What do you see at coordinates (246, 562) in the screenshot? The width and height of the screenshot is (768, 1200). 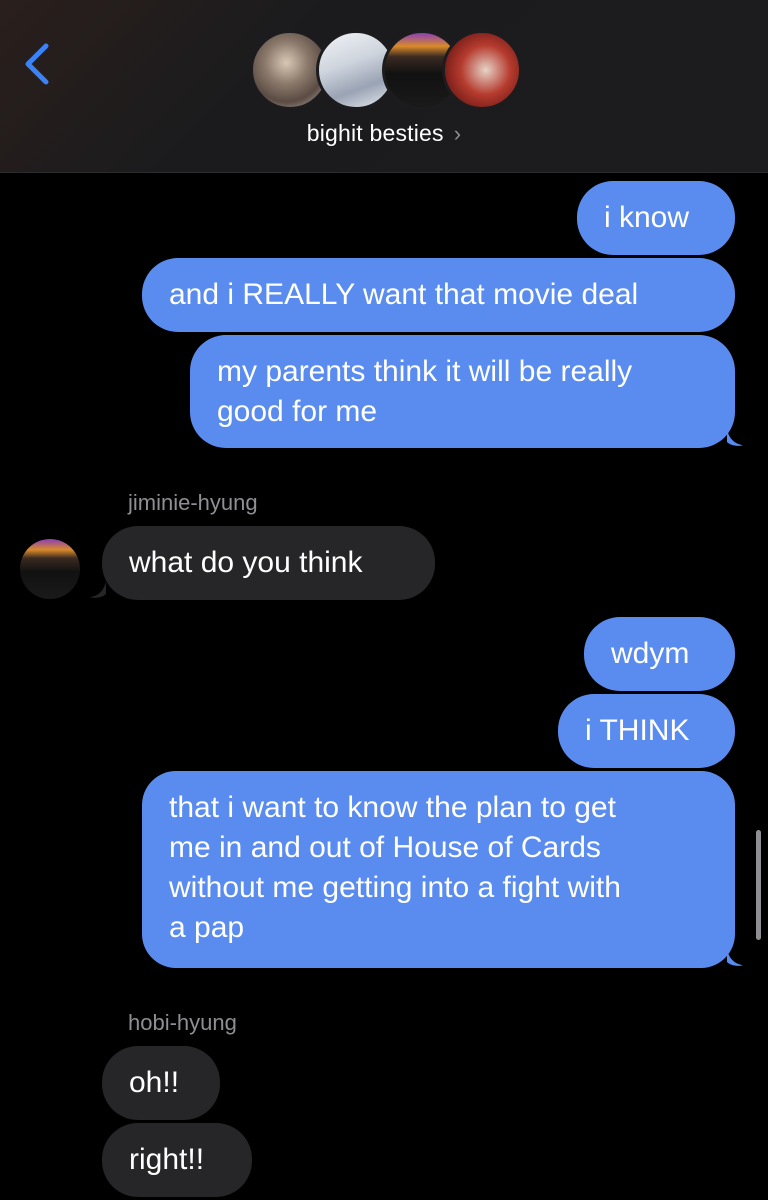 I see `message-text: what do you think` at bounding box center [246, 562].